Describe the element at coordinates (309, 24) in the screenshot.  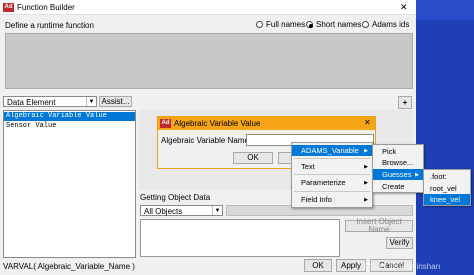
I see `radio-short-names` at that location.